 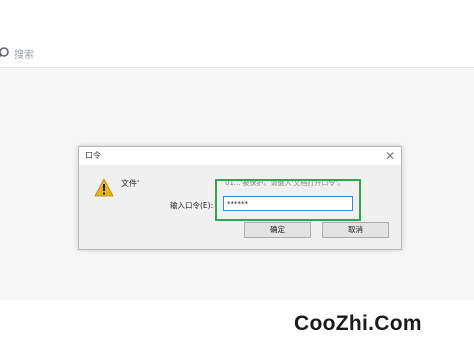 I want to click on search-icon, so click(x=5, y=53).